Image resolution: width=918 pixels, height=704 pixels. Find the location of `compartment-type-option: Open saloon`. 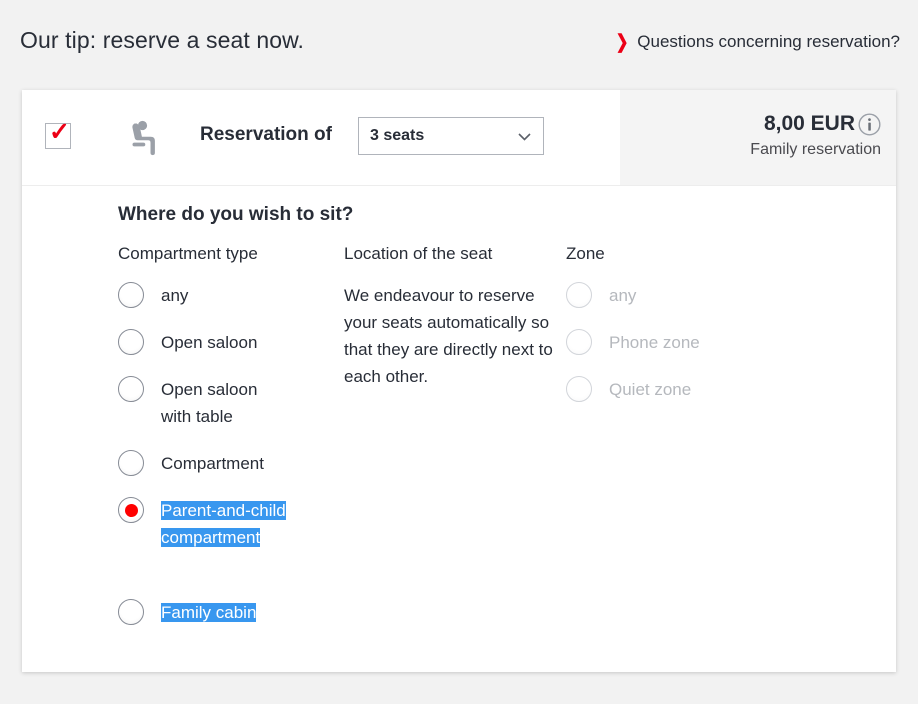

compartment-type-option: Open saloon is located at coordinates (187, 342).